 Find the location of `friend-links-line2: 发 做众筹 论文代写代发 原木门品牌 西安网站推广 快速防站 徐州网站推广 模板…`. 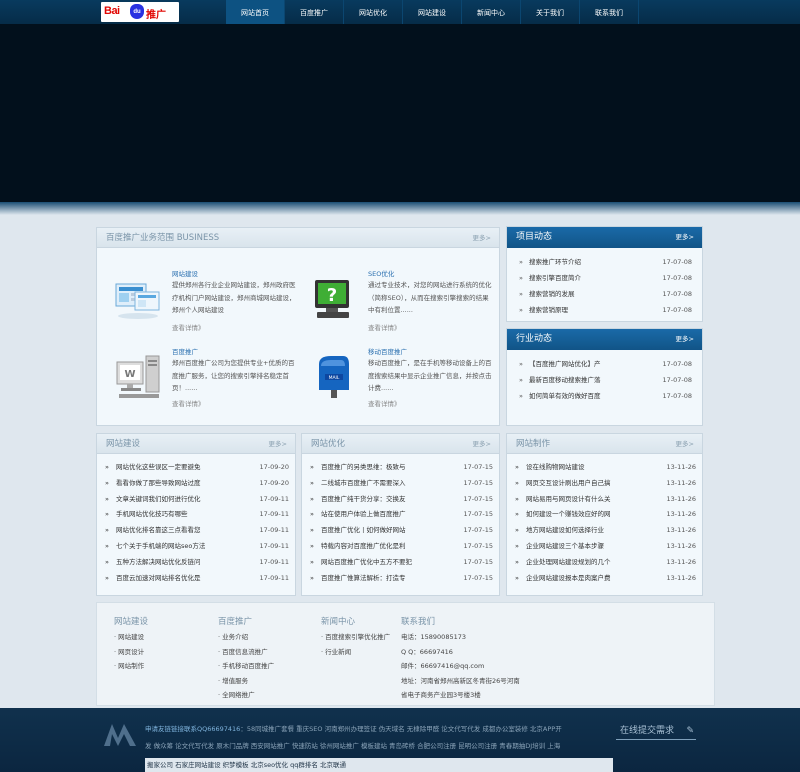

friend-links-line2: 发 做众筹 论文代写代发 原木门品牌 西安网站推广 快速防站 徐州网站推广 模板… is located at coordinates (379, 745).